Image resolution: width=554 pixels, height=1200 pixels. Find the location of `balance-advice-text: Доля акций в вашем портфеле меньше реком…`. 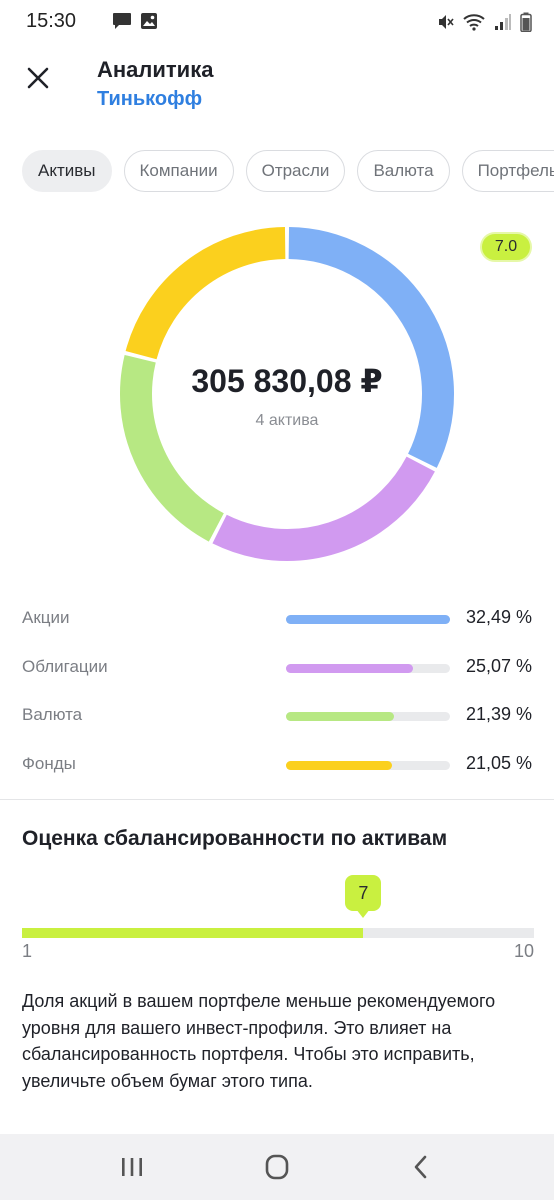

balance-advice-text: Доля акций в вашем портфеле меньше реком… is located at coordinates (259, 1041).